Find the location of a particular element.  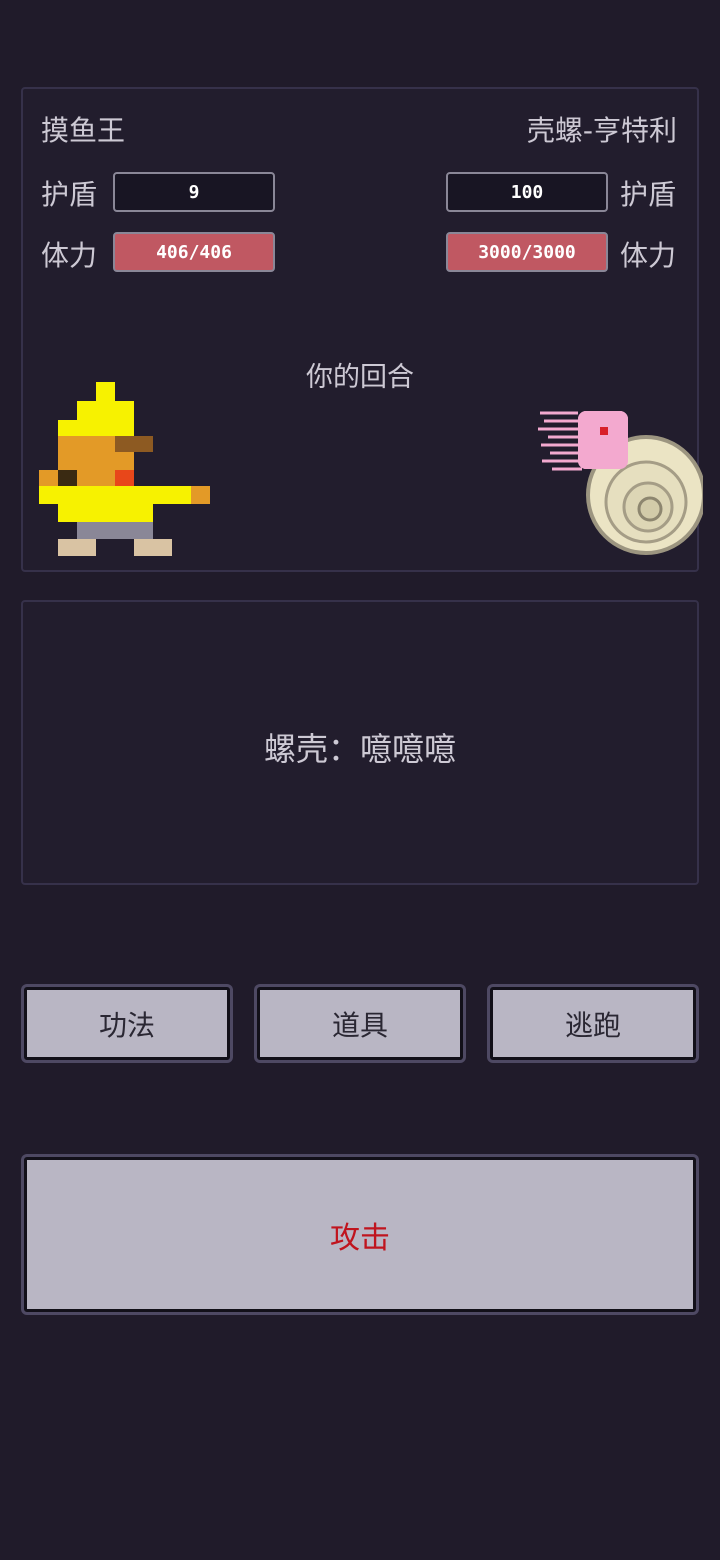

player-name: 摸鱼王 is located at coordinates (83, 130).